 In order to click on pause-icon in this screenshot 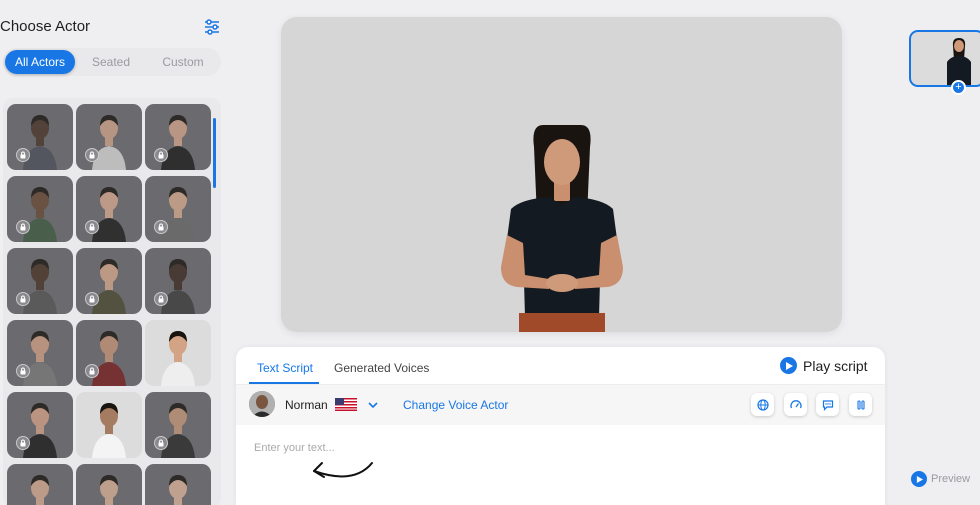, I will do `click(860, 404)`.